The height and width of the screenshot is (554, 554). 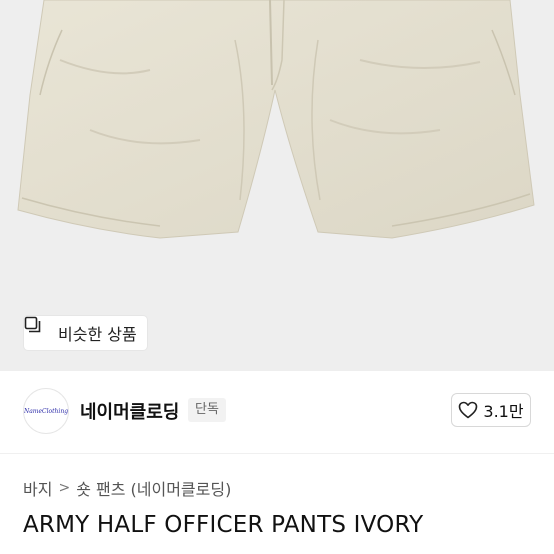 What do you see at coordinates (64, 488) in the screenshot?
I see `chevron-right-icon: >` at bounding box center [64, 488].